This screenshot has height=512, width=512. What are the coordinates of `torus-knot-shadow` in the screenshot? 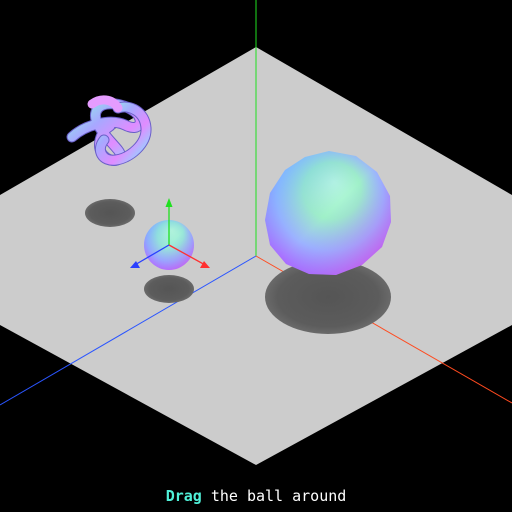 It's located at (110, 213).